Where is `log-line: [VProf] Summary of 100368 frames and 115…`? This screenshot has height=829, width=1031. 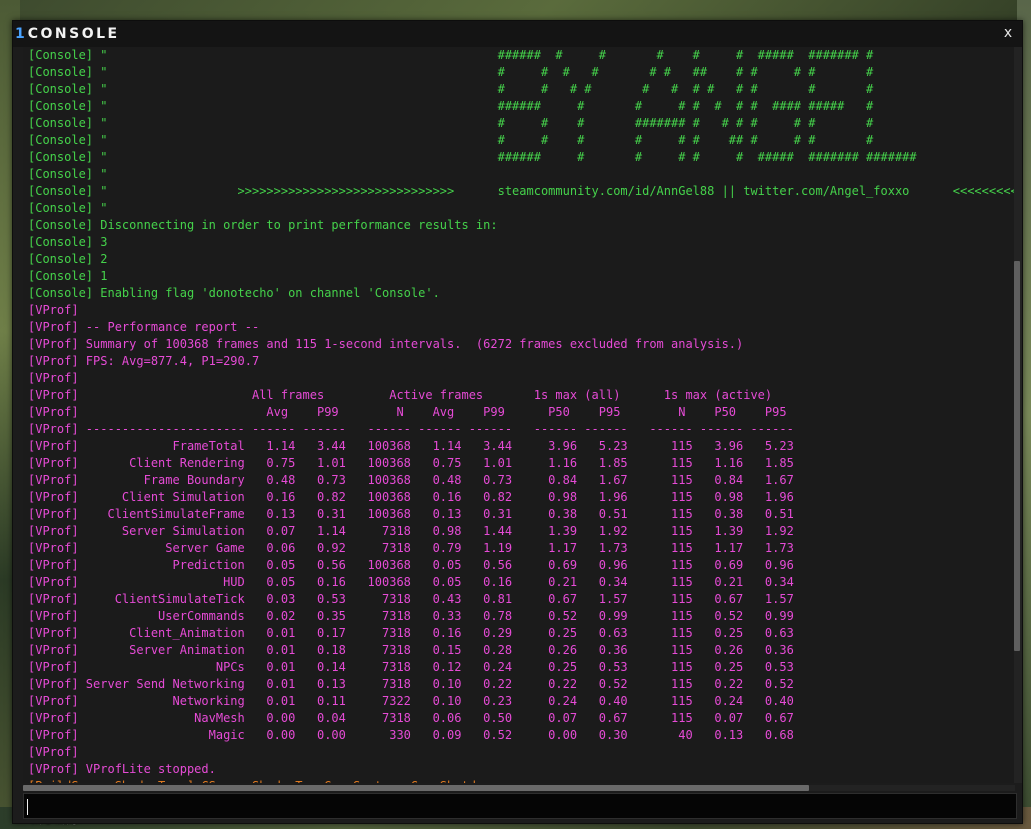 log-line: [VProf] Summary of 100368 frames and 115… is located at coordinates (386, 344).